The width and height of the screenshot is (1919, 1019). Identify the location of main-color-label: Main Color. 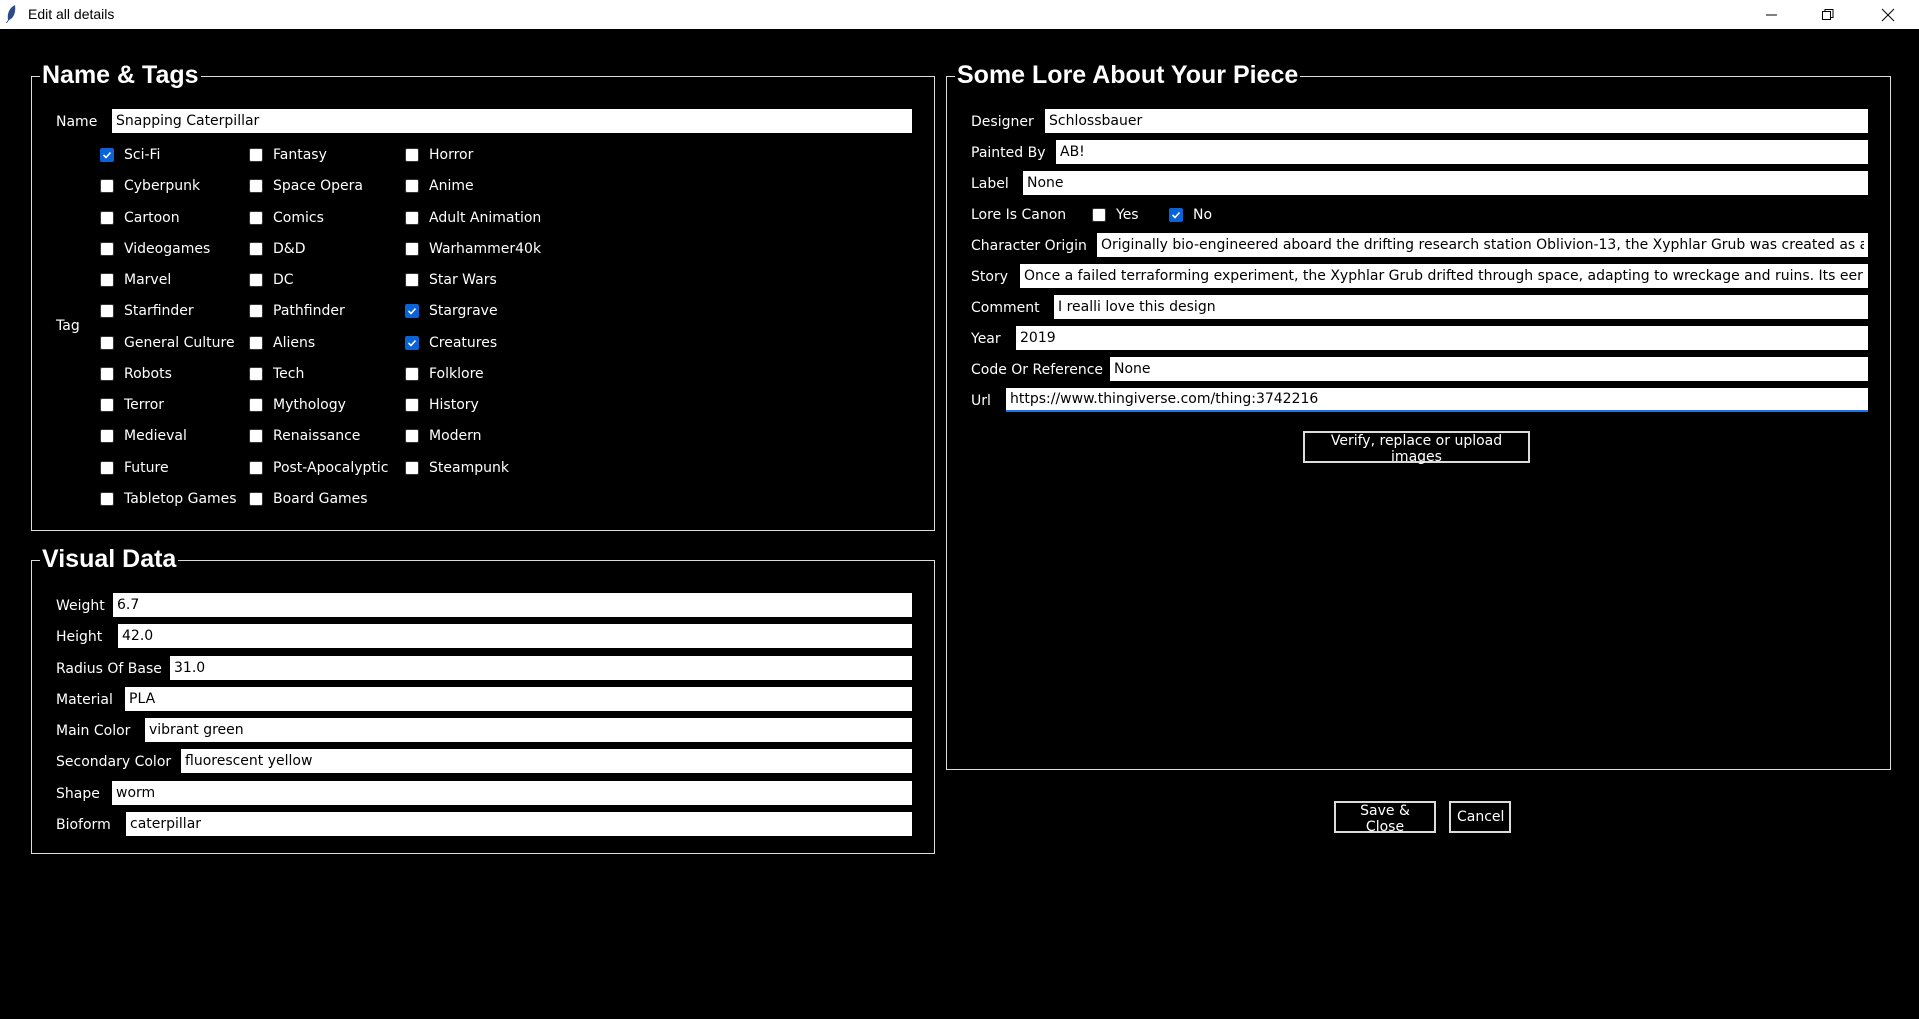
(93, 731).